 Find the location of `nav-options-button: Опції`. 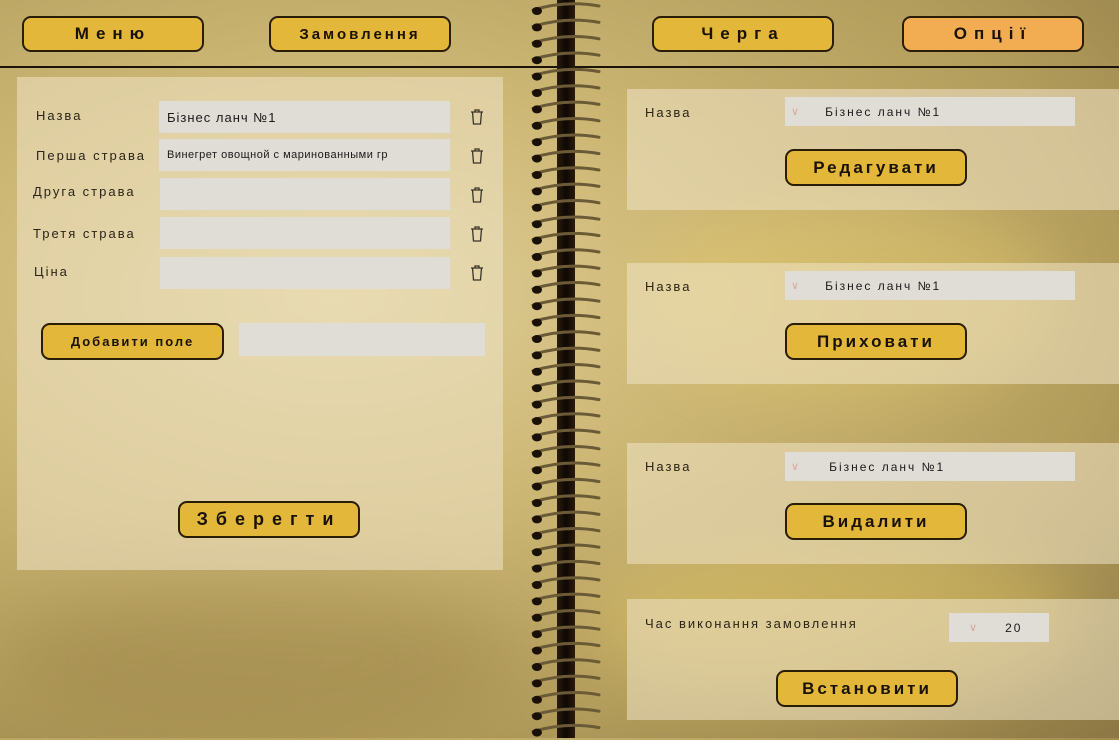

nav-options-button: Опції is located at coordinates (993, 34).